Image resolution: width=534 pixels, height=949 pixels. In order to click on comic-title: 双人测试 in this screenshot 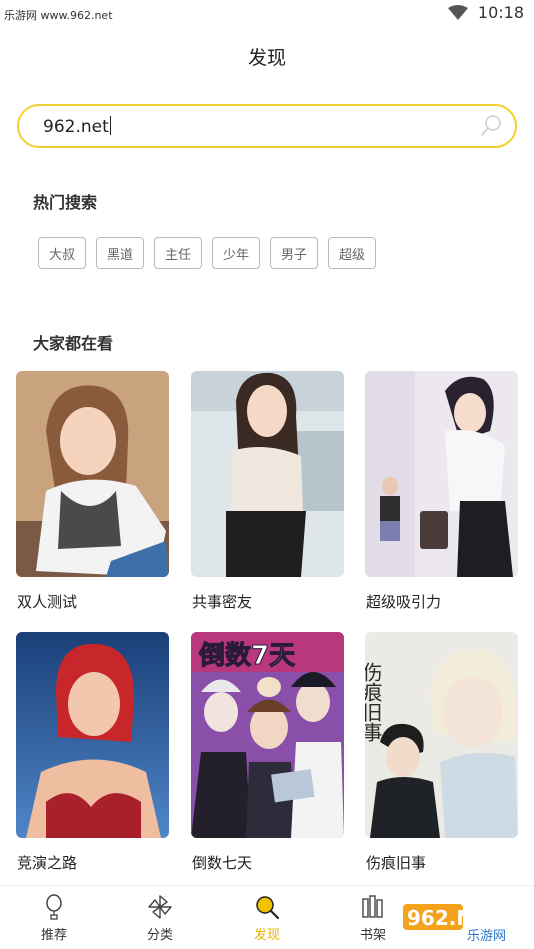, I will do `click(47, 601)`.